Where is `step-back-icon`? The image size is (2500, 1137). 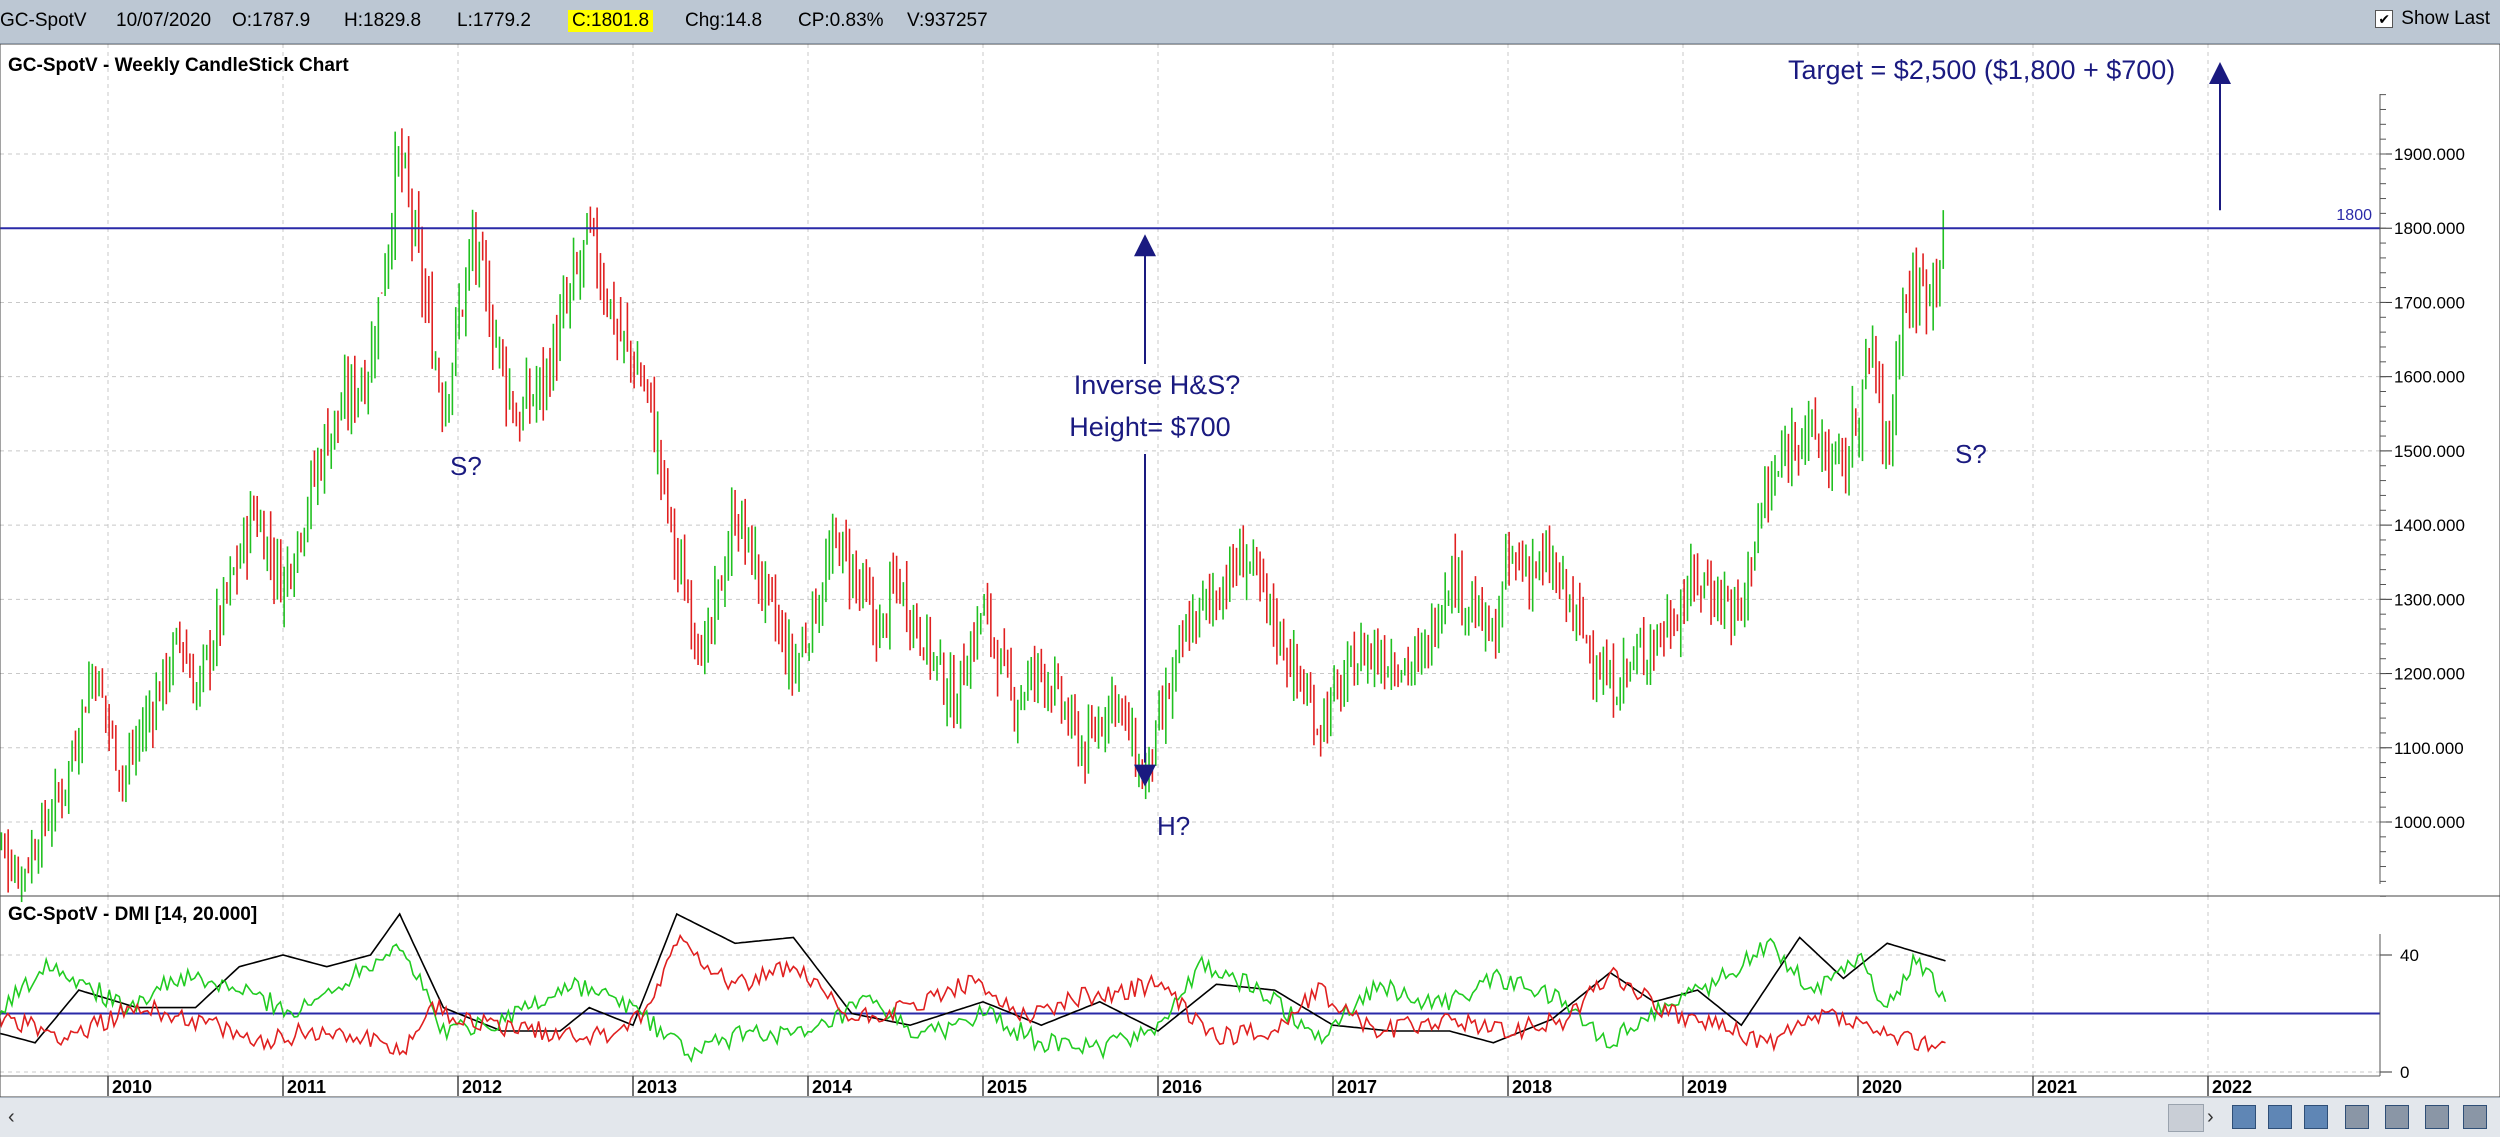 step-back-icon is located at coordinates (2437, 1117).